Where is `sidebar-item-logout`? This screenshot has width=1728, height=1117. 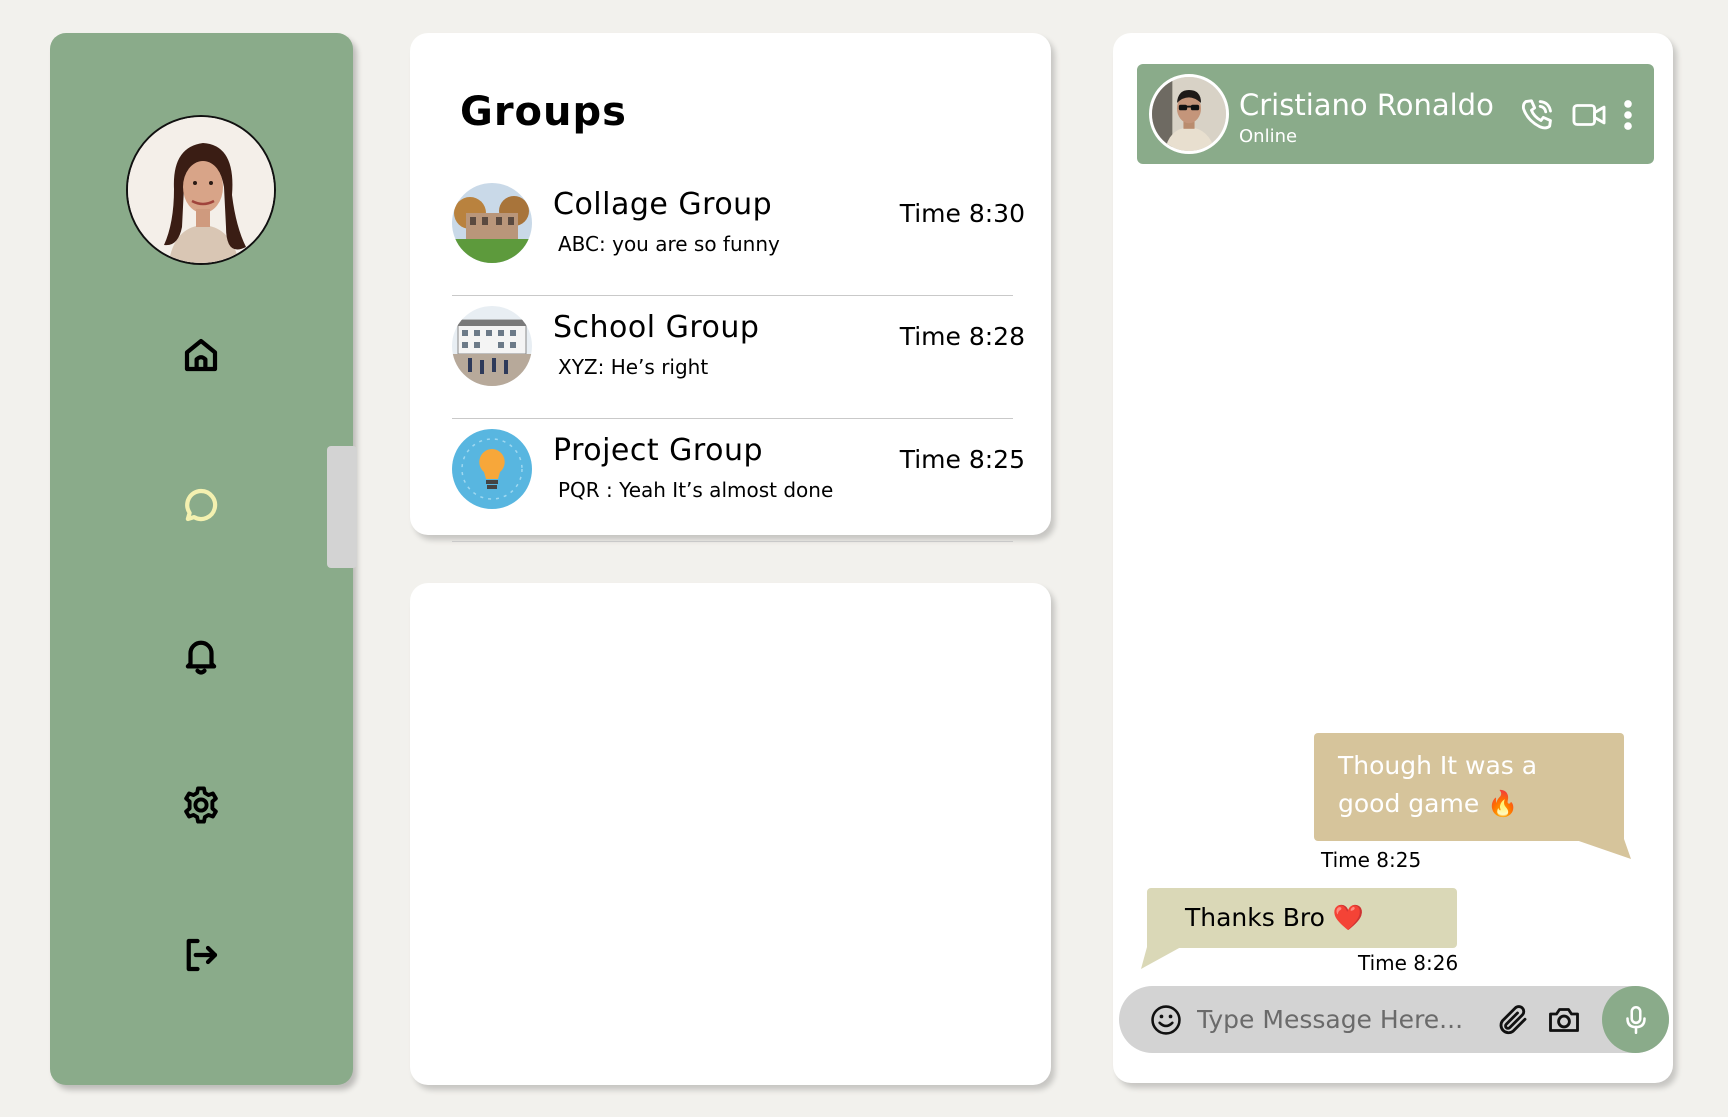 sidebar-item-logout is located at coordinates (201, 955).